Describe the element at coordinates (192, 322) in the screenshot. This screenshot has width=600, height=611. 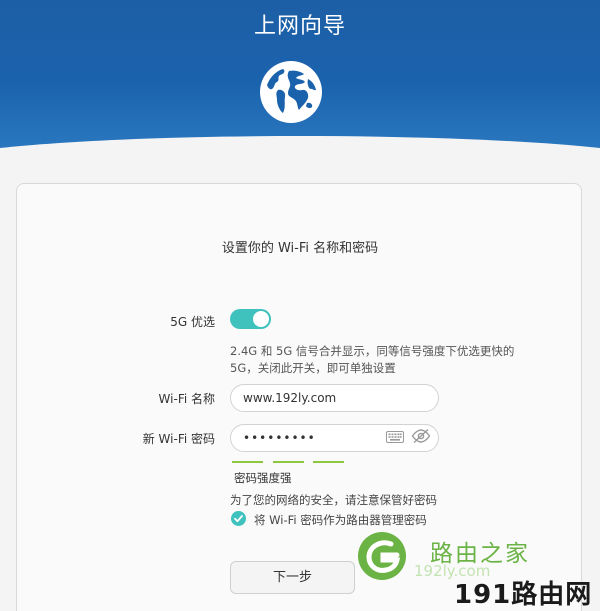
I see `priority-5g-label: 5G 优选` at that location.